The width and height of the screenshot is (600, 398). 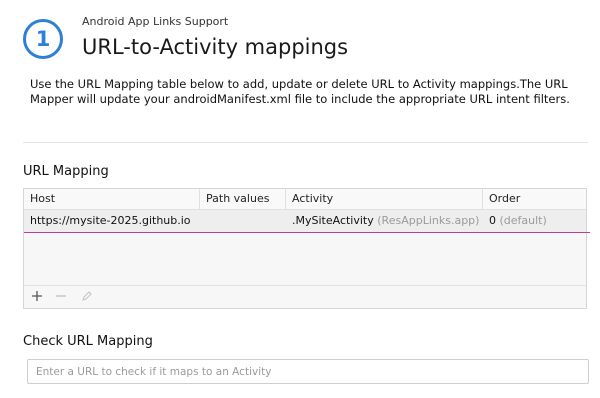 What do you see at coordinates (305, 142) in the screenshot?
I see `header-divider` at bounding box center [305, 142].